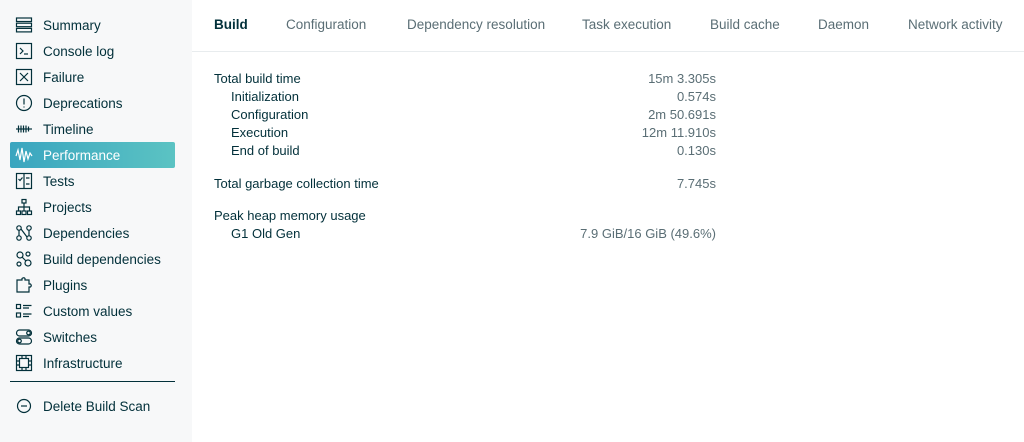 The image size is (1024, 442). What do you see at coordinates (696, 96) in the screenshot?
I see `metric-value: 0.574s` at bounding box center [696, 96].